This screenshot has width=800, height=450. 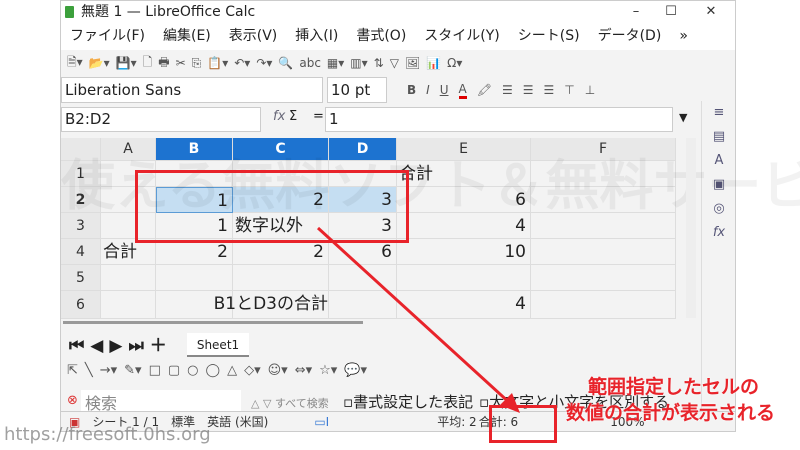 I want to click on watermark-url: https://freesoft.0hs.org, so click(x=107, y=434).